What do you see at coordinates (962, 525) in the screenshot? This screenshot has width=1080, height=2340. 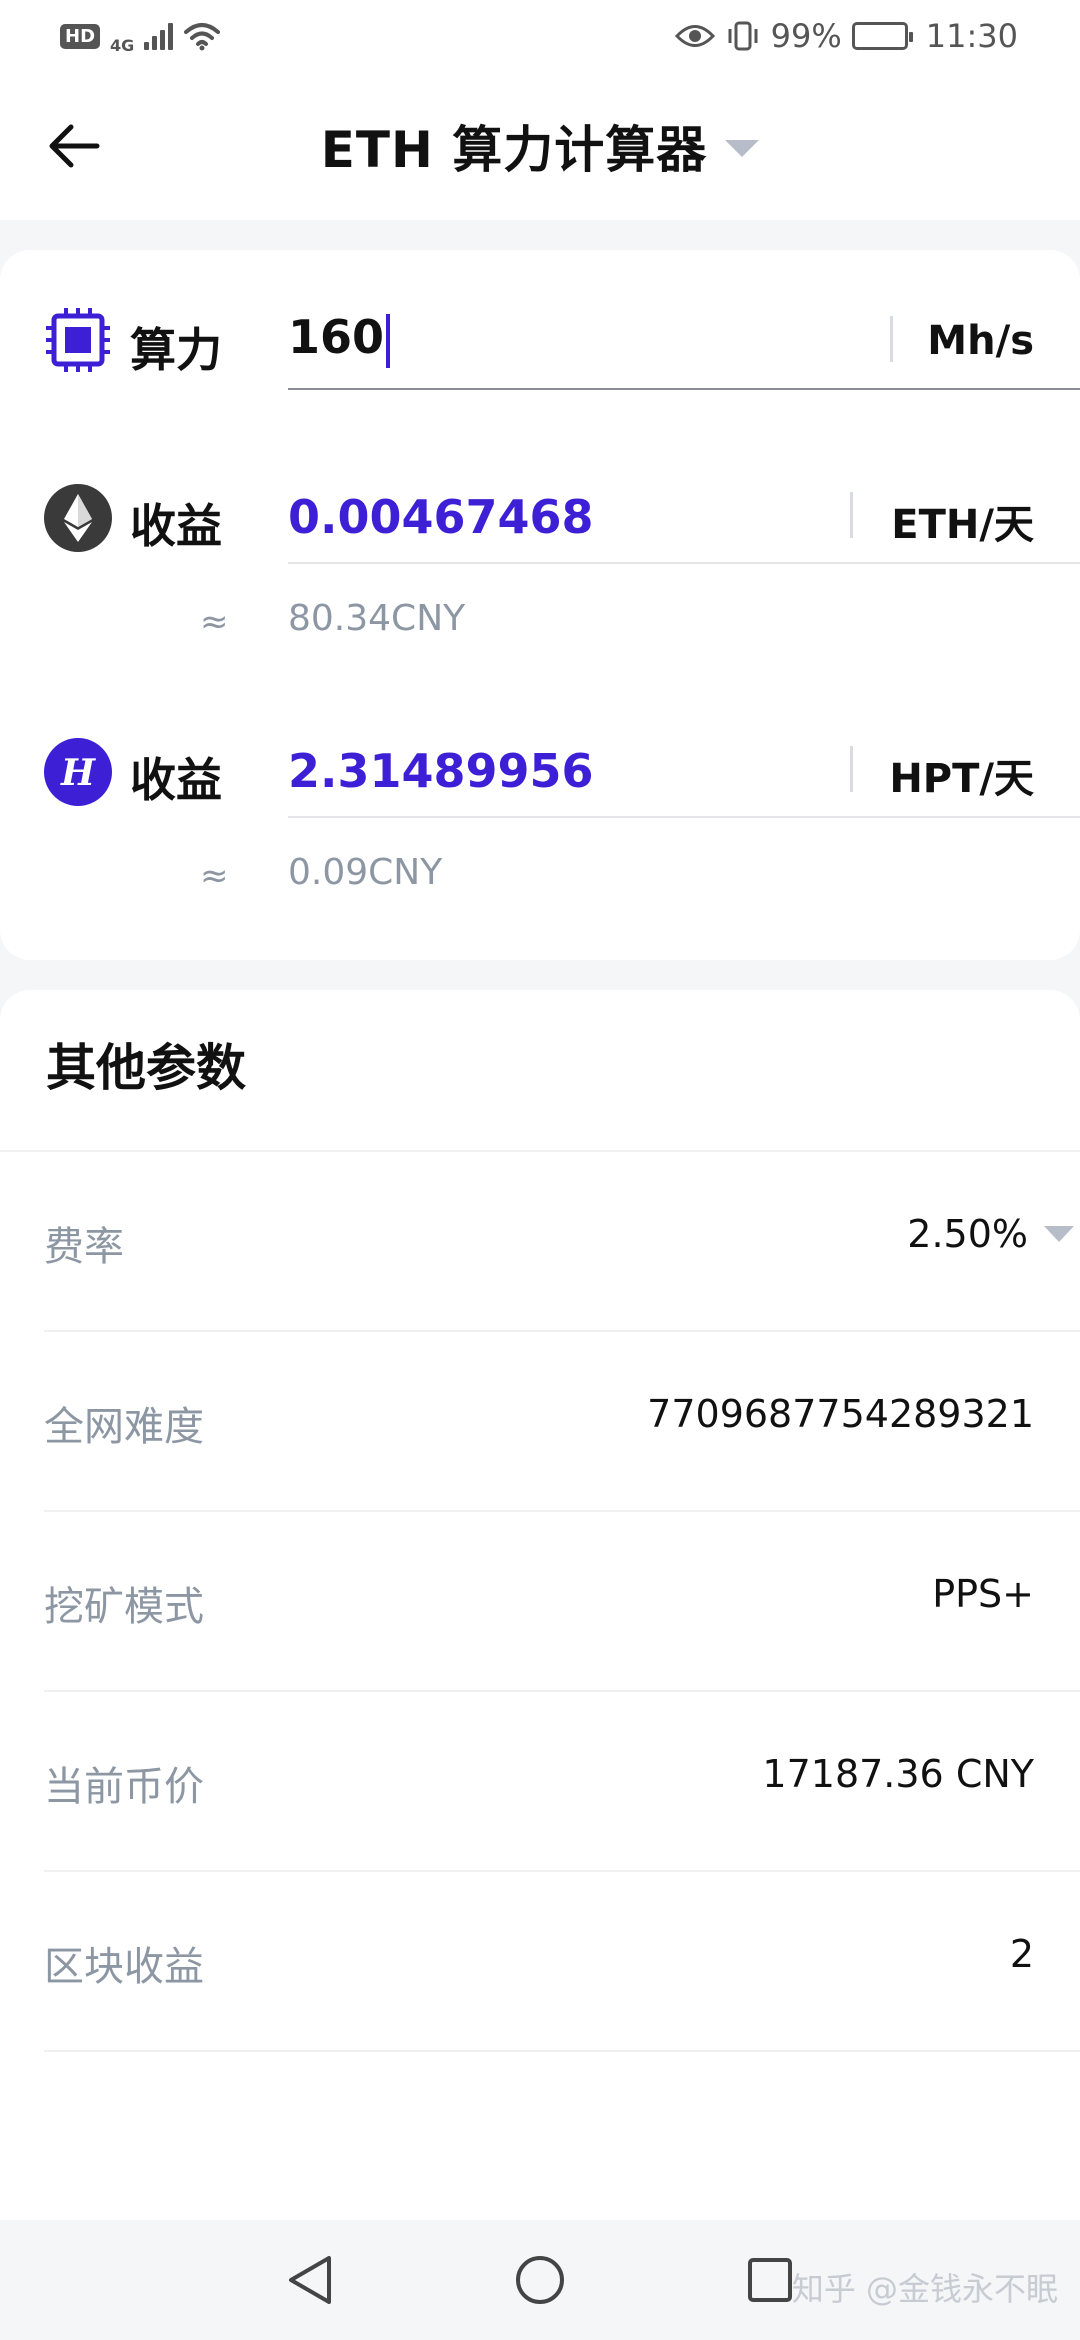 I see `eth-earnings-unit: ETH/天` at bounding box center [962, 525].